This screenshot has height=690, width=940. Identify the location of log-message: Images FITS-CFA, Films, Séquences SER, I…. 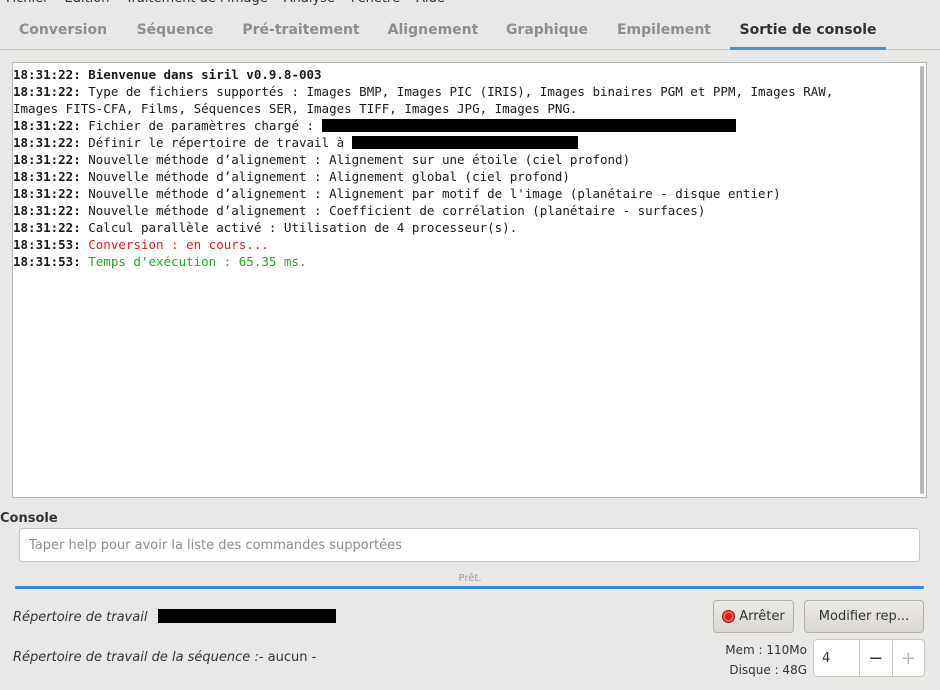
(295, 108).